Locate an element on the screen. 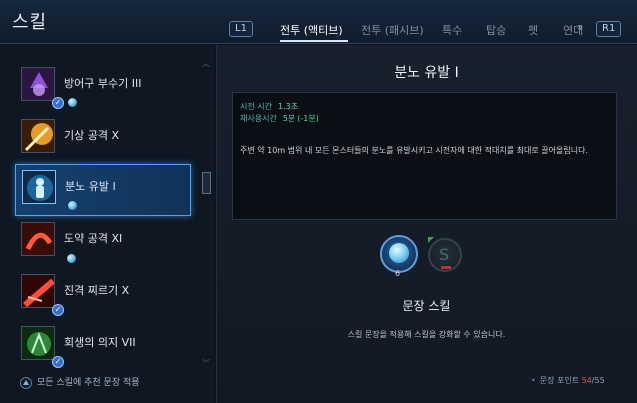 This screenshot has height=403, width=637. scroll-up-icon: ︿ is located at coordinates (206, 63).